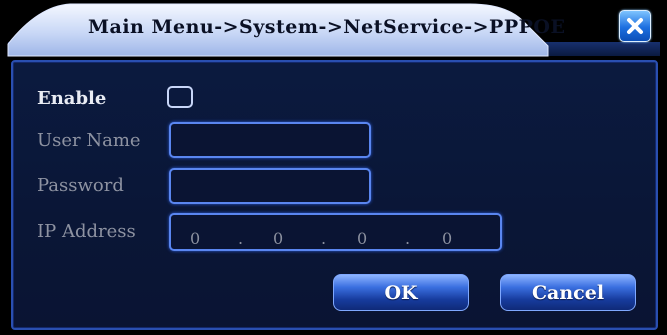 The width and height of the screenshot is (667, 335). What do you see at coordinates (86, 231) in the screenshot?
I see `ip-address-label: IP Address` at bounding box center [86, 231].